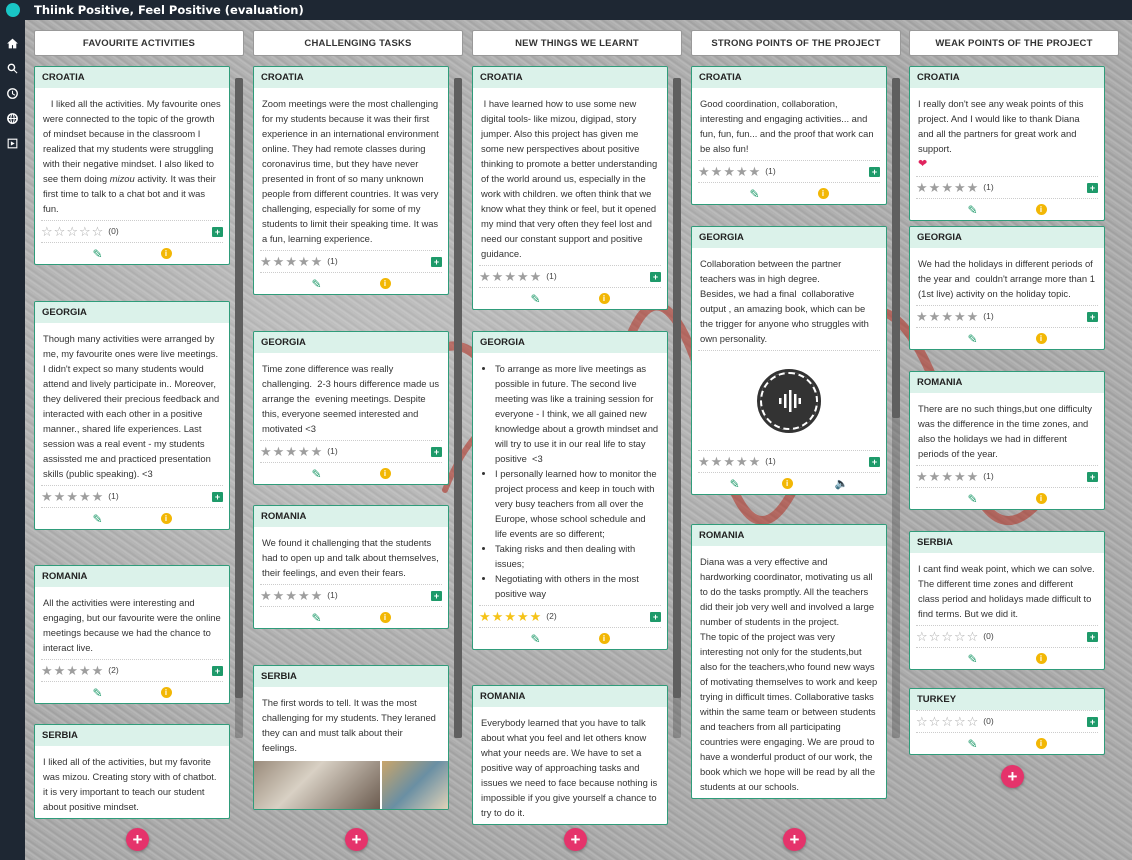 The height and width of the screenshot is (860, 1132). I want to click on clock-icon, so click(13, 93).